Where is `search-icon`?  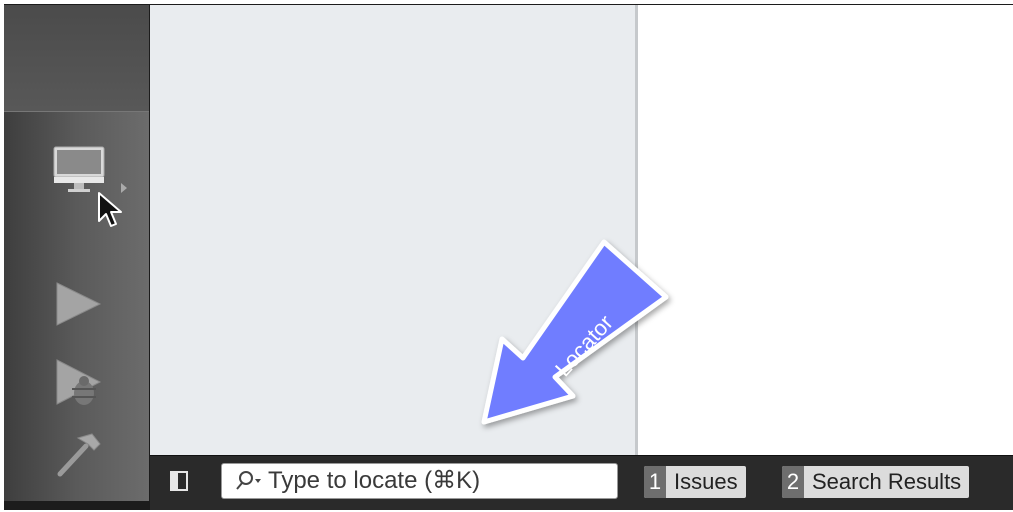 search-icon is located at coordinates (249, 481).